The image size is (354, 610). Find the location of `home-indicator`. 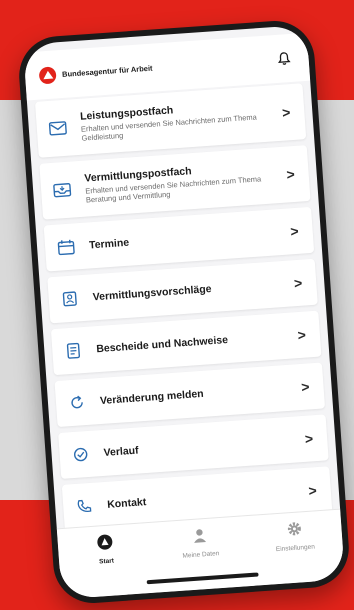

home-indicator is located at coordinates (202, 578).